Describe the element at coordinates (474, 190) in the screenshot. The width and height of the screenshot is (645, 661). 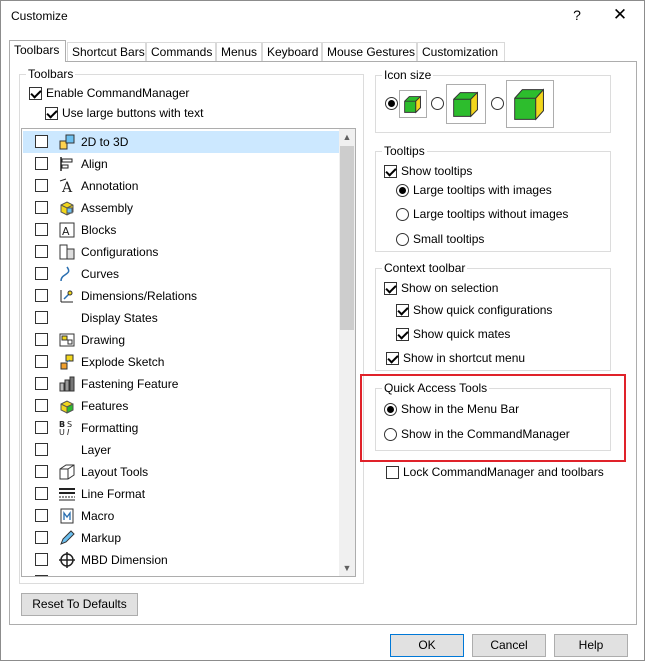
I see `large-tooltips-with-images-radio: Large tooltips with images` at that location.